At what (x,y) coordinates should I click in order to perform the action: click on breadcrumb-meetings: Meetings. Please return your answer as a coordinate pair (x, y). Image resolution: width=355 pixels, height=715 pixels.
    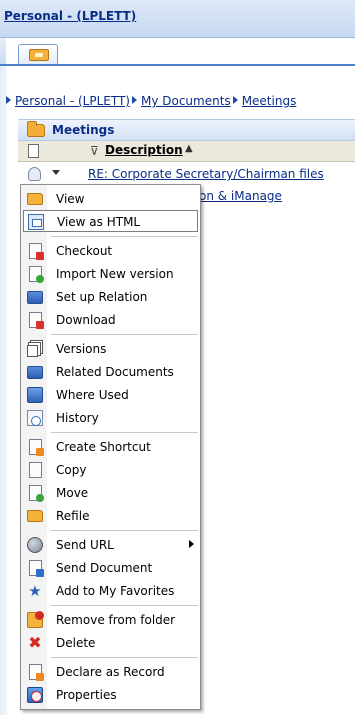
    Looking at the image, I should click on (269, 101).